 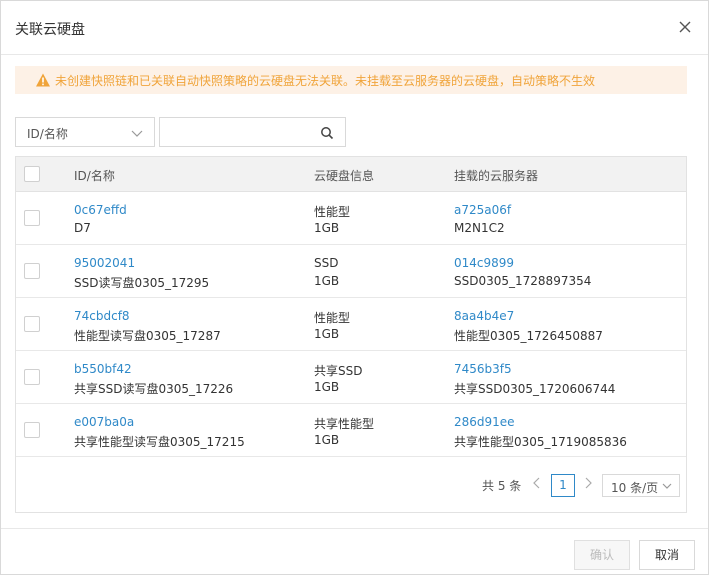 What do you see at coordinates (496, 176) in the screenshot?
I see `header-server: 挂载的云服务器` at bounding box center [496, 176].